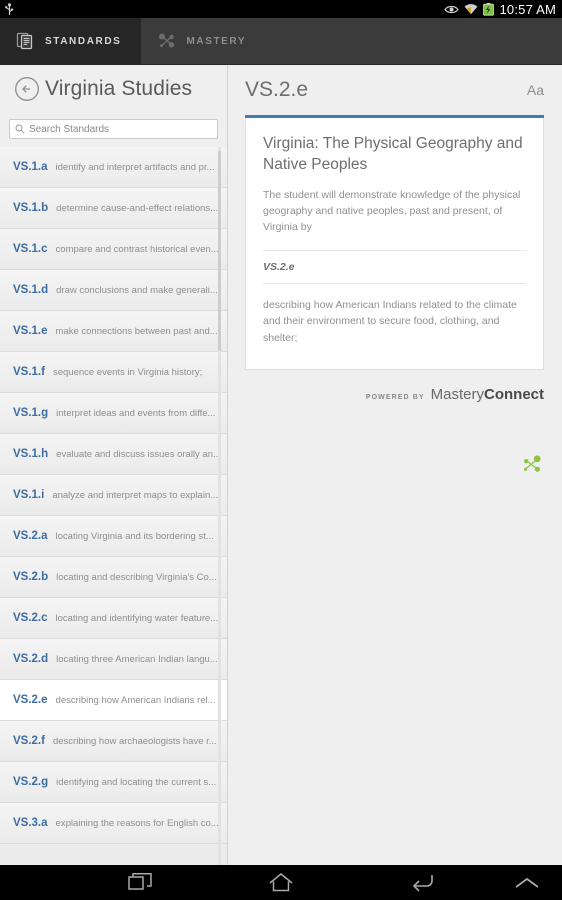  What do you see at coordinates (69, 129) in the screenshot?
I see `search-placeholder: Search Standards` at bounding box center [69, 129].